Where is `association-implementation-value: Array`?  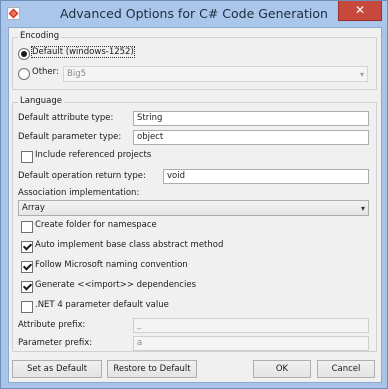
association-implementation-value: Array is located at coordinates (33, 208).